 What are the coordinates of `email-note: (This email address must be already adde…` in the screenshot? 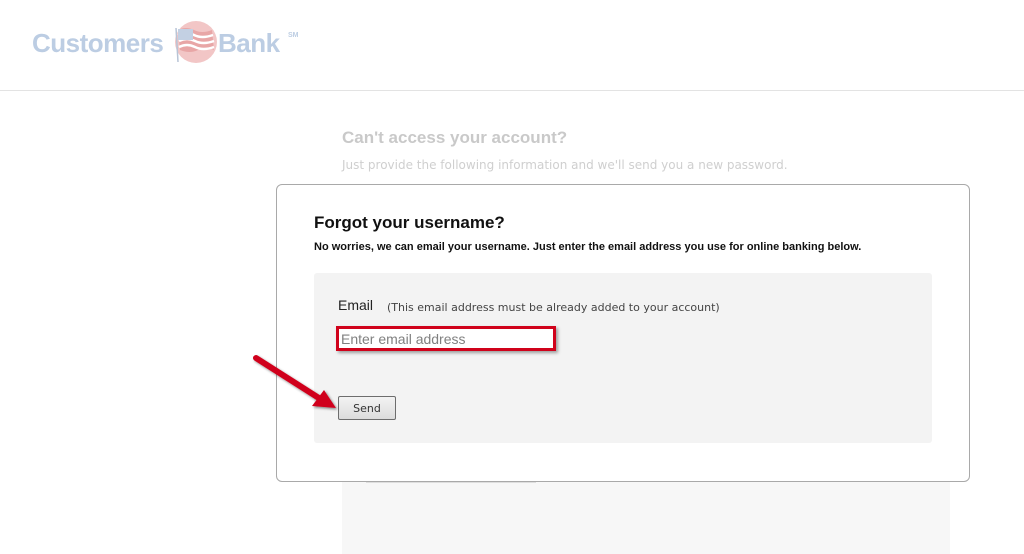 It's located at (553, 307).